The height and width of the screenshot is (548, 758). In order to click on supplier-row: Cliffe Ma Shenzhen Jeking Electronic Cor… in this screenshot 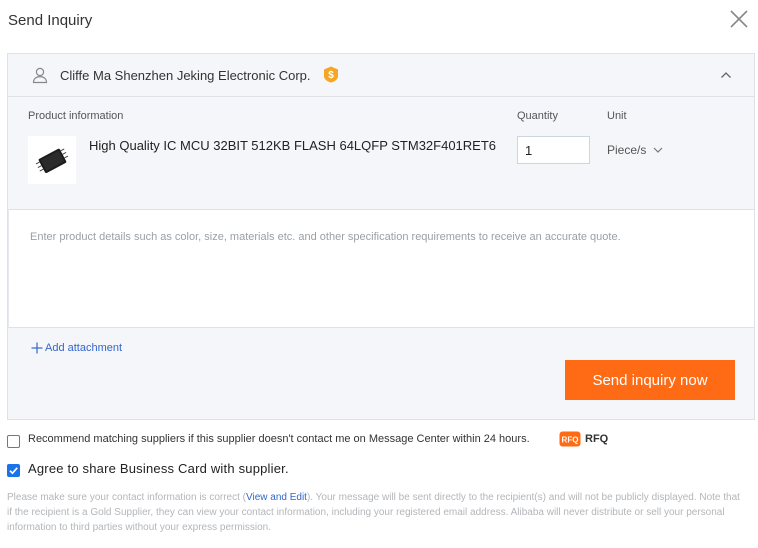, I will do `click(381, 75)`.